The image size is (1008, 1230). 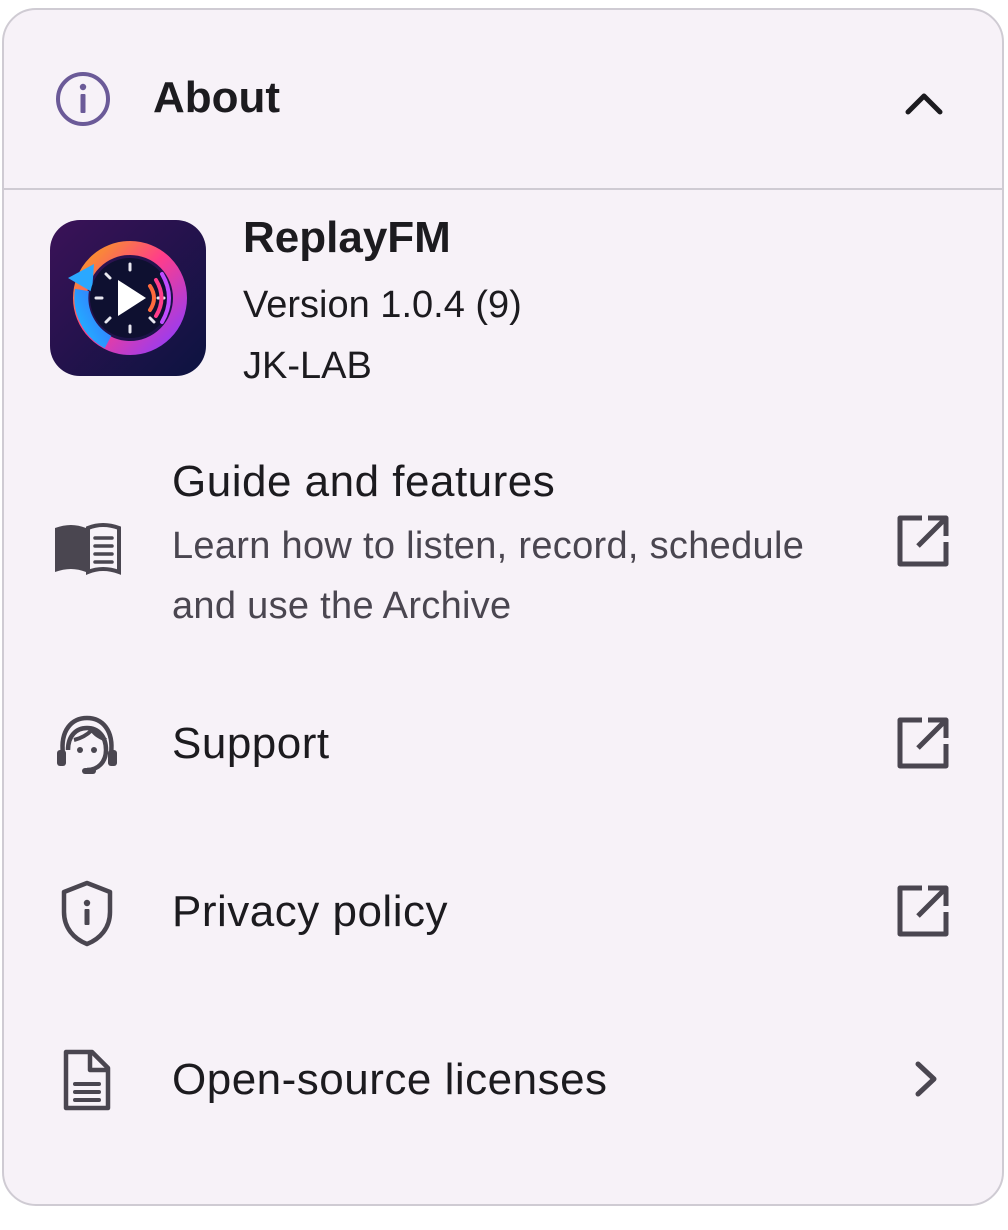 What do you see at coordinates (88, 549) in the screenshot?
I see `book-icon` at bounding box center [88, 549].